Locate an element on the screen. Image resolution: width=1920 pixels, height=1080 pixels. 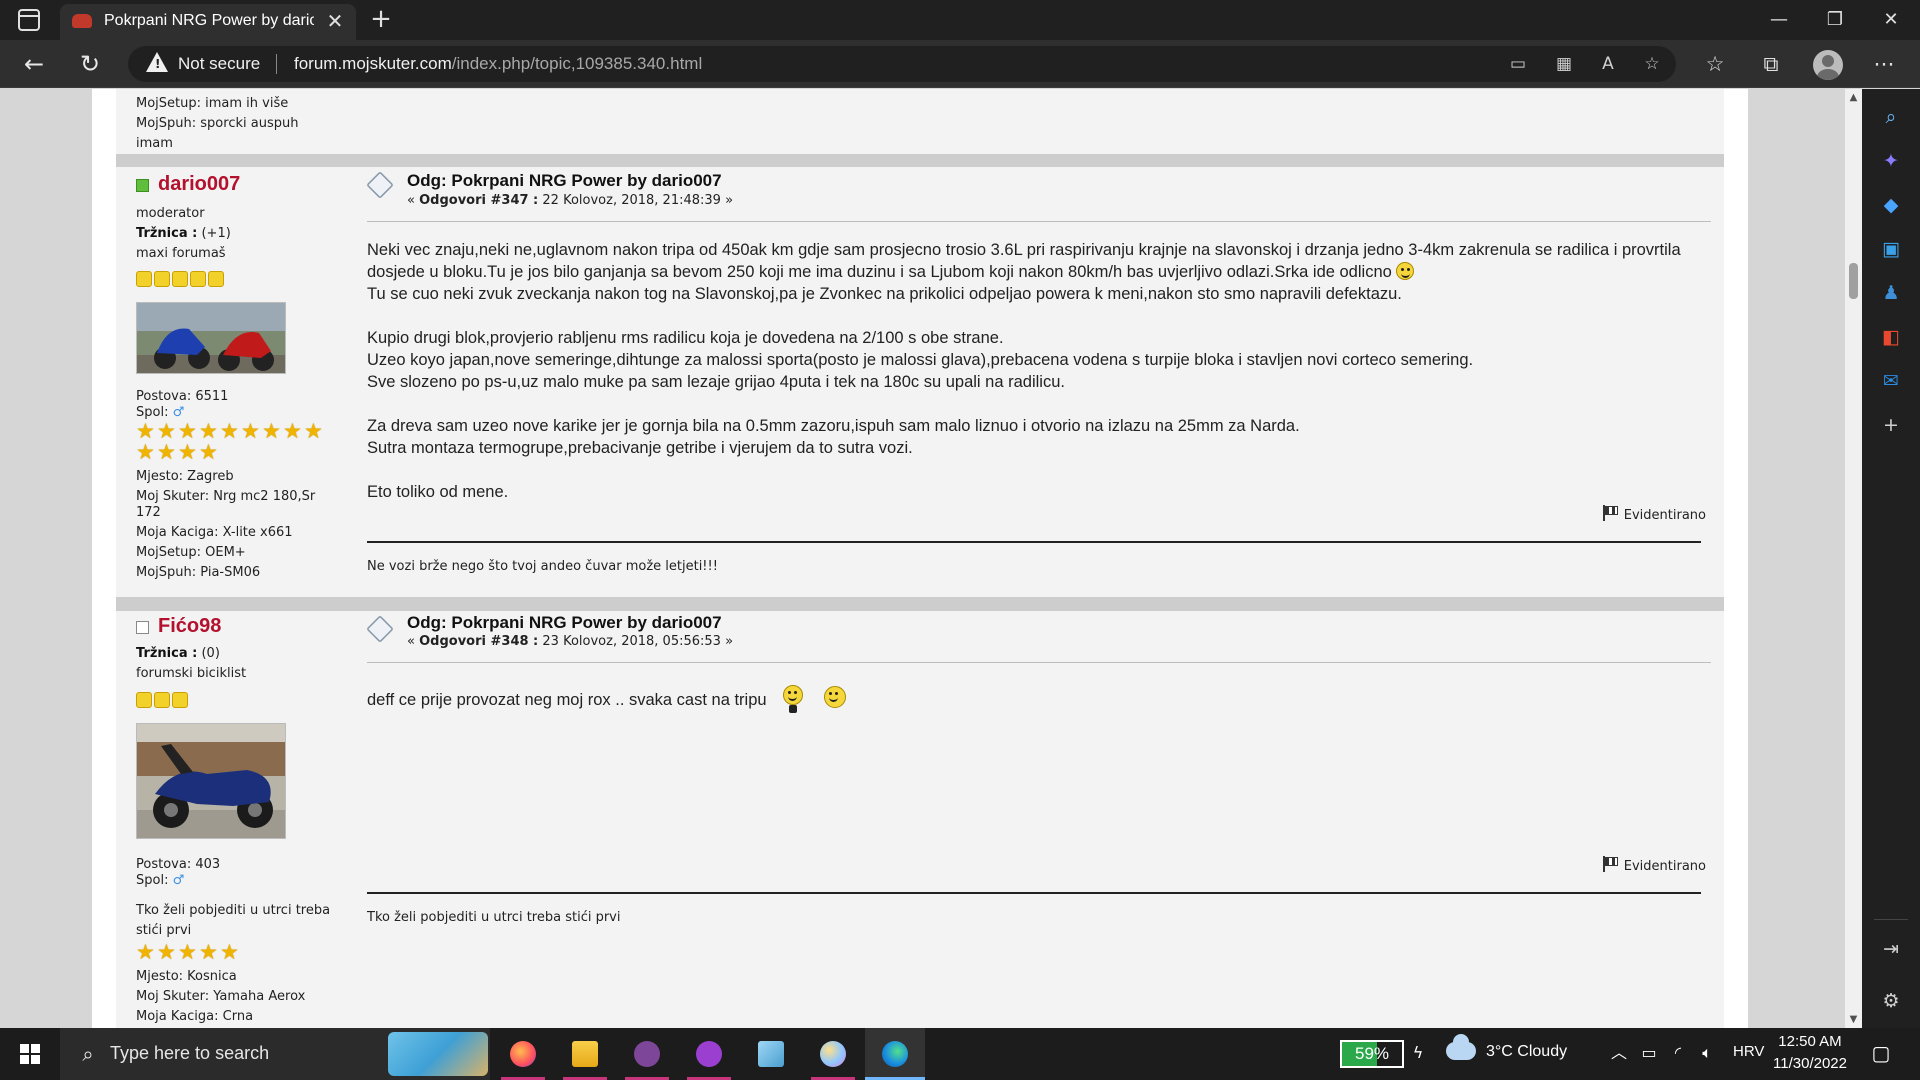
tools-icon: ▣ is located at coordinates (1891, 249).